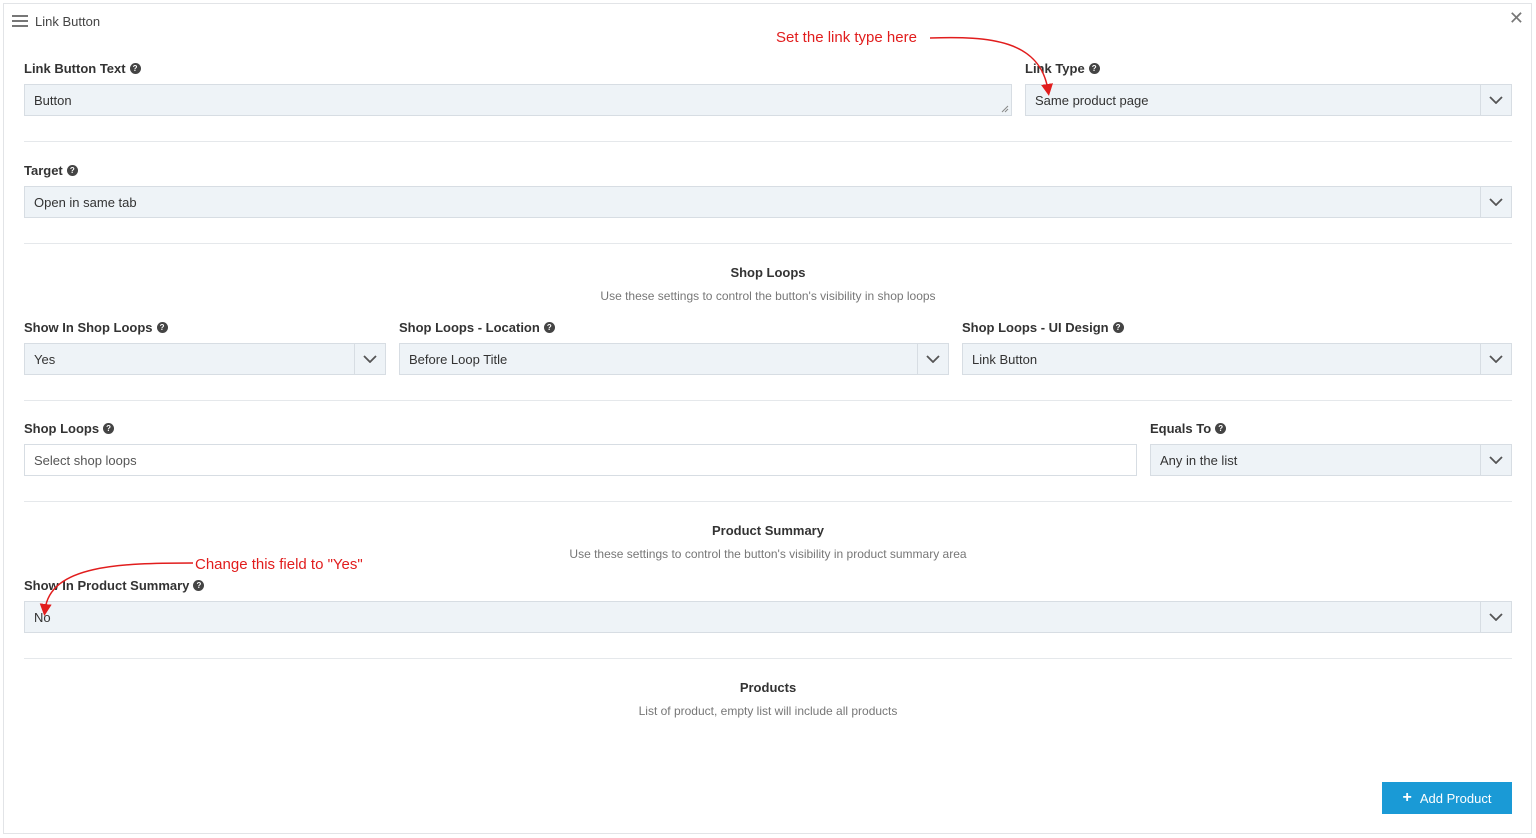 This screenshot has height=838, width=1536. Describe the element at coordinates (1005, 109) in the screenshot. I see `resize-grip-icon` at that location.